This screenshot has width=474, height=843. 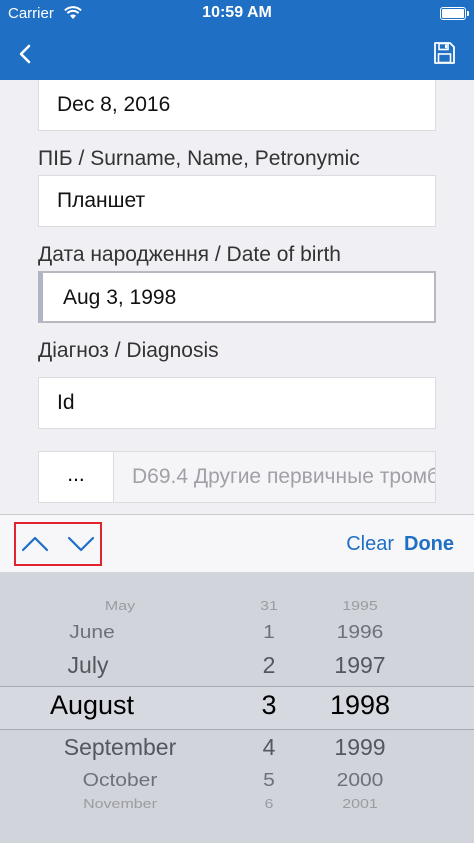 I want to click on picker-day: 31, so click(x=269, y=606).